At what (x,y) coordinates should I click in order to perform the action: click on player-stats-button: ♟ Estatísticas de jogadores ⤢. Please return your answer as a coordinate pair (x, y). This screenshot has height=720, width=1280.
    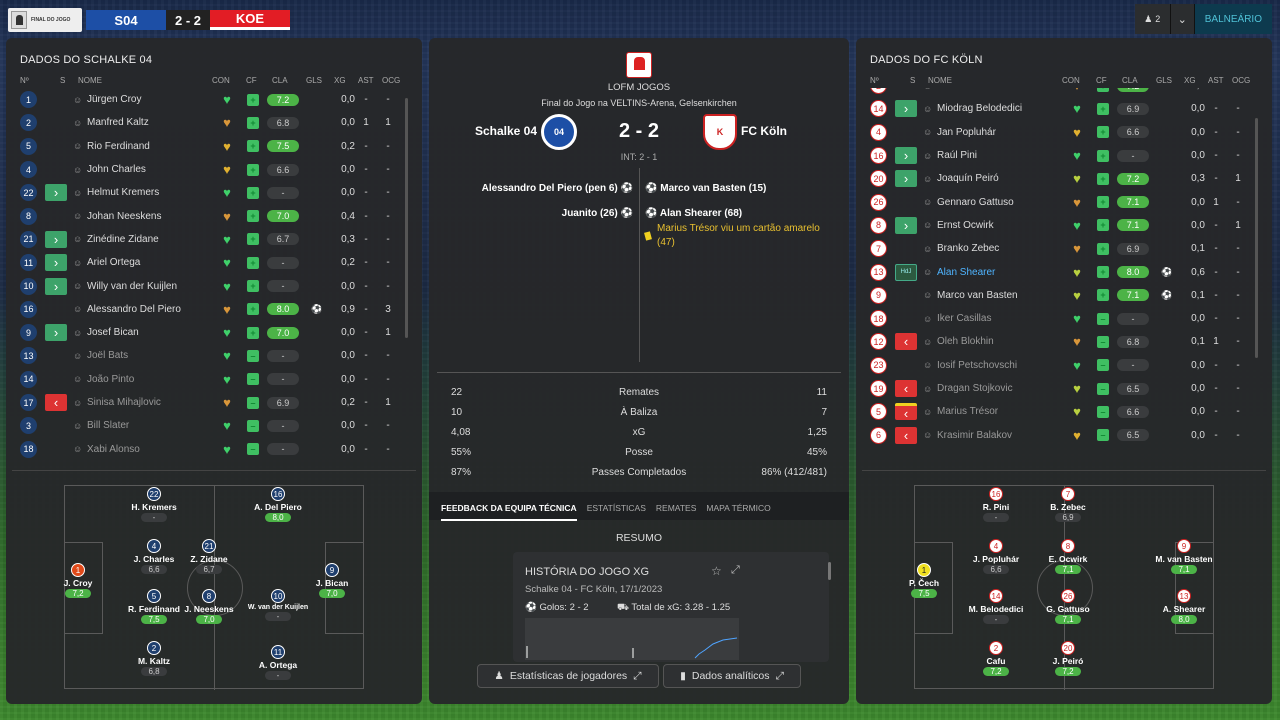
    Looking at the image, I should click on (568, 676).